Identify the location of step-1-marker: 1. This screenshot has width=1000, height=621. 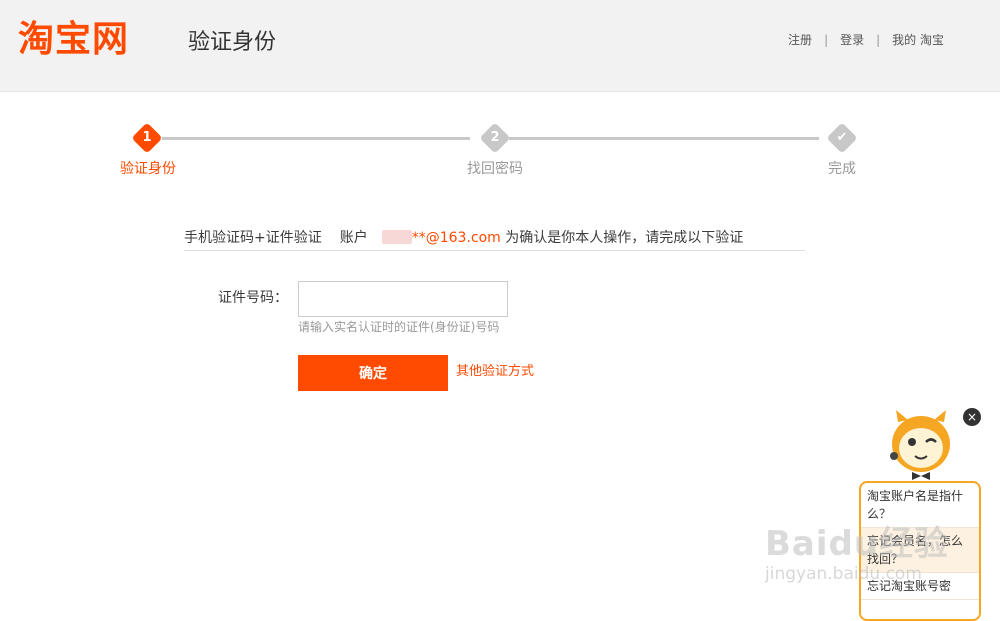
(147, 138).